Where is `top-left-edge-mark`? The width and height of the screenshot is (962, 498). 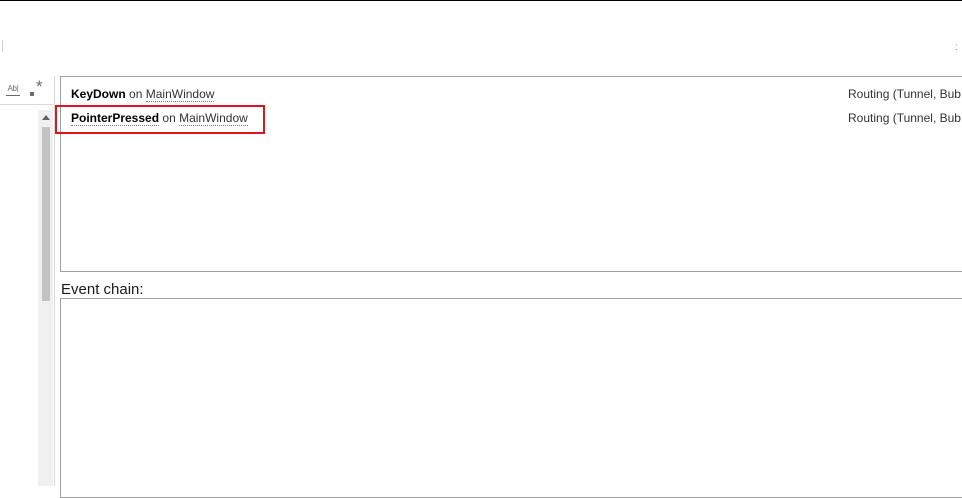 top-left-edge-mark is located at coordinates (2, 46).